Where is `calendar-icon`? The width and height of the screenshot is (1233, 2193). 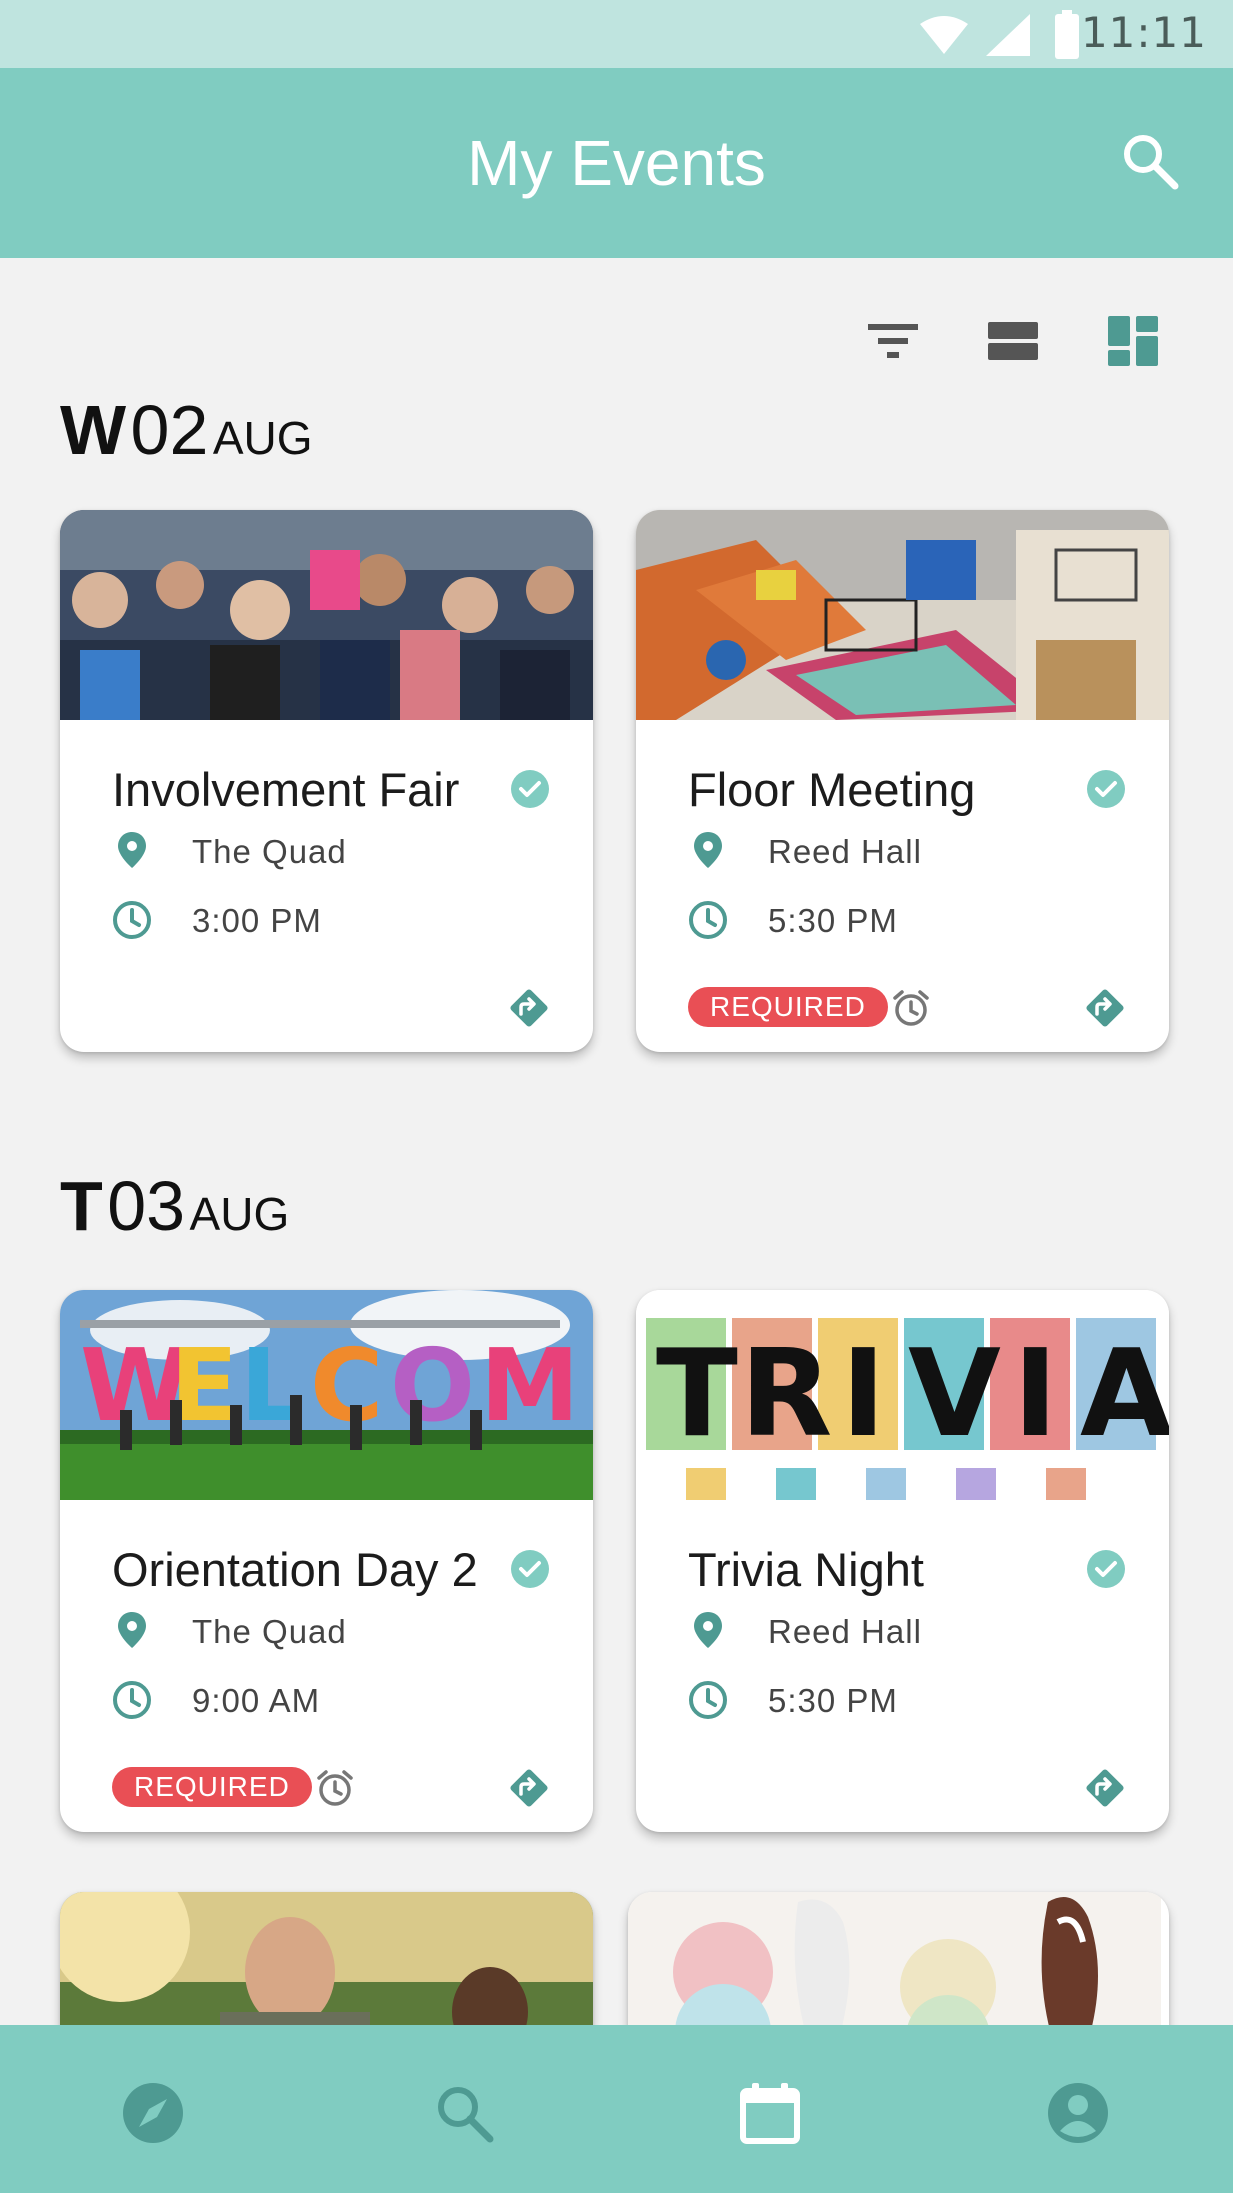 calendar-icon is located at coordinates (770, 2113).